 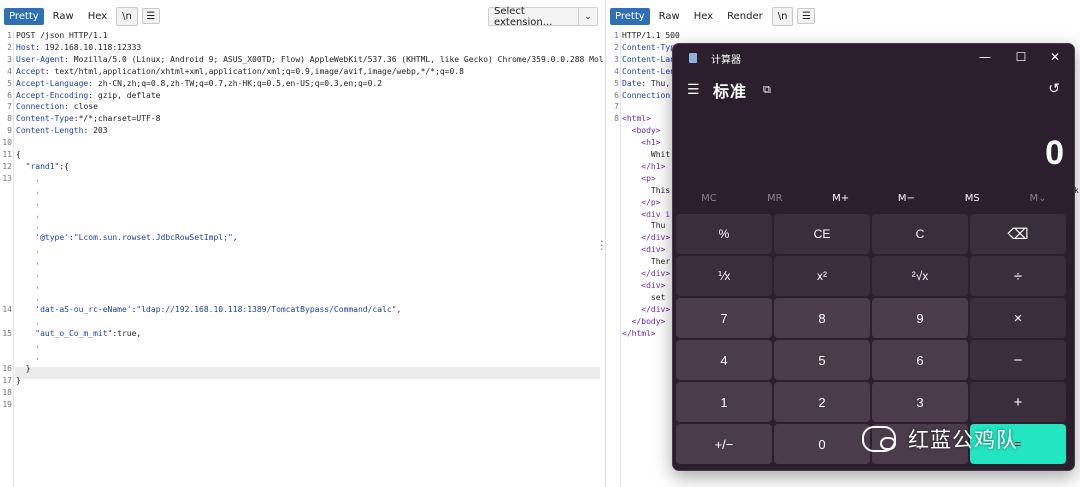 I want to click on memory-bar: MC MR M+ M− MS M⌄, so click(x=873, y=199).